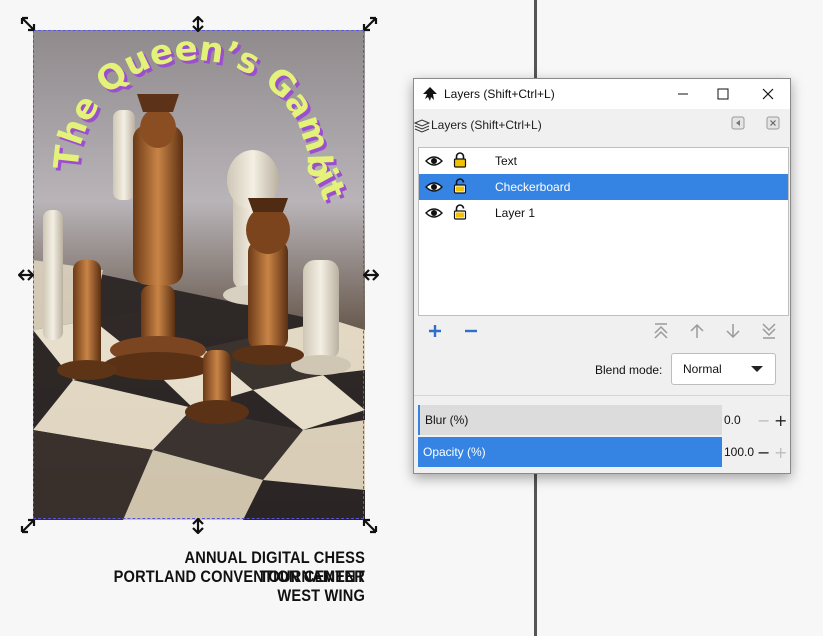 Image resolution: width=823 pixels, height=636 pixels. I want to click on dropdown-arrow-icon, so click(757, 369).